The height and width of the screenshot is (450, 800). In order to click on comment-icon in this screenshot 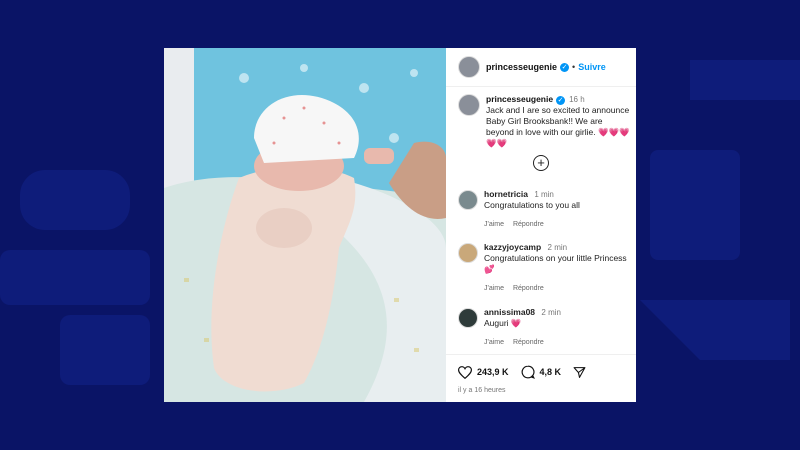, I will do `click(528, 372)`.